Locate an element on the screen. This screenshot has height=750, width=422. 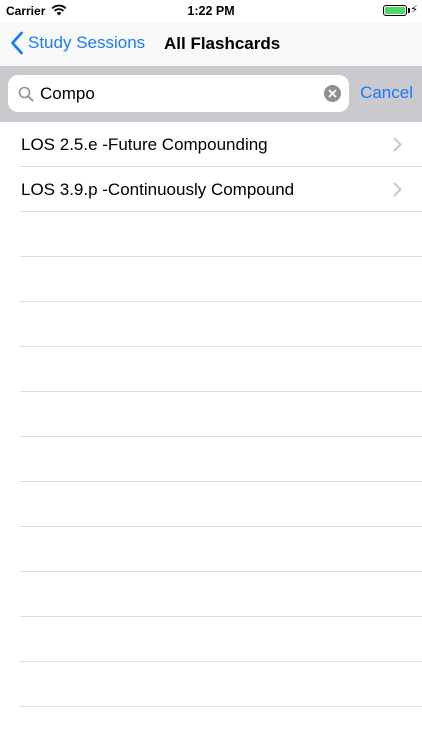
search-input is located at coordinates (180, 93).